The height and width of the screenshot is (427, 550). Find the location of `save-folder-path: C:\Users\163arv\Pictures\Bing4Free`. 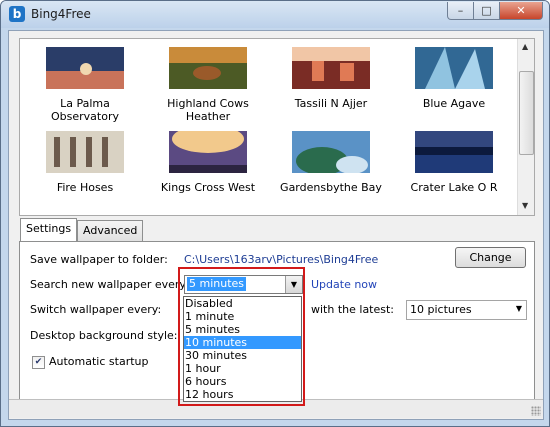

save-folder-path: C:\Users\163arv\Pictures\Bing4Free is located at coordinates (281, 259).